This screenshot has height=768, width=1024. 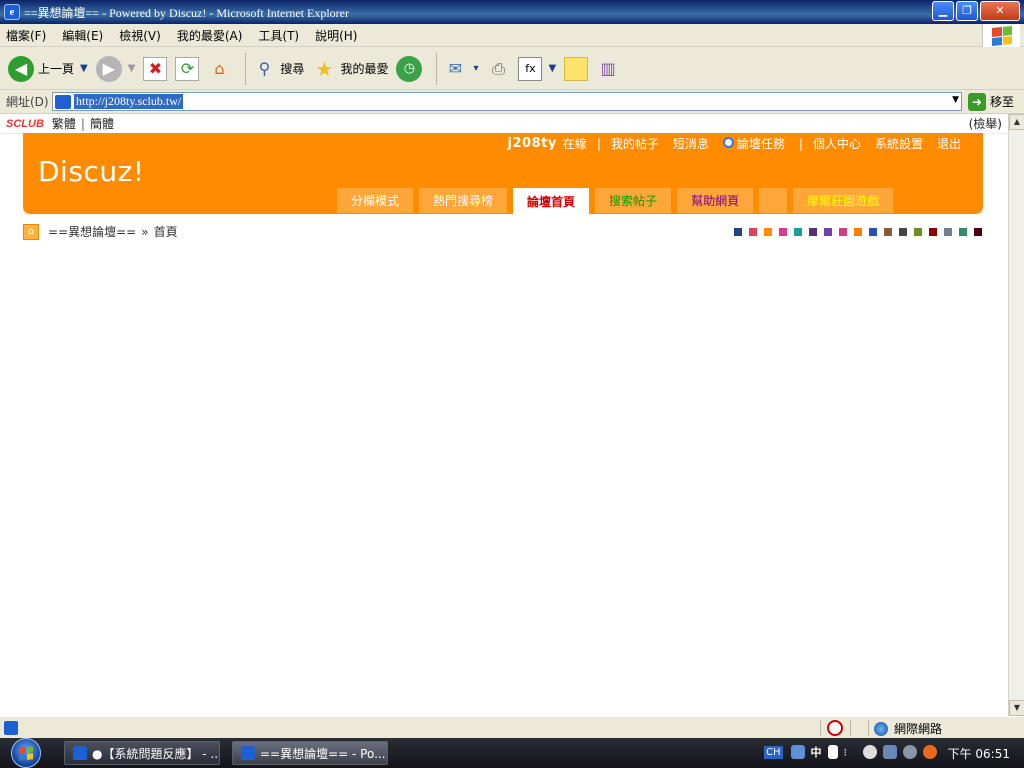 I want to click on scroll-up-icon: ▲, so click(x=1016, y=122).